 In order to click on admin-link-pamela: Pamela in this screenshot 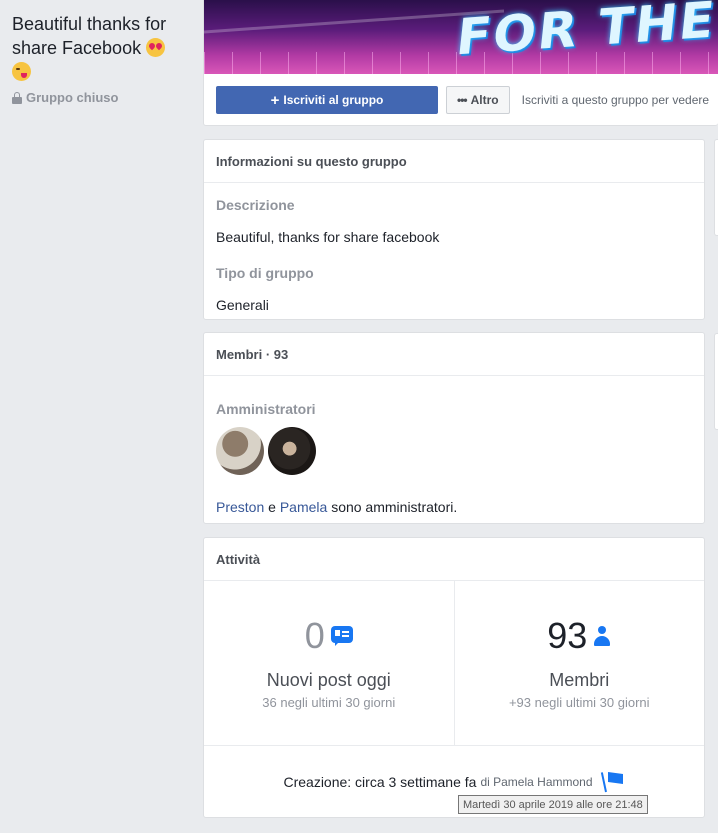, I will do `click(303, 507)`.